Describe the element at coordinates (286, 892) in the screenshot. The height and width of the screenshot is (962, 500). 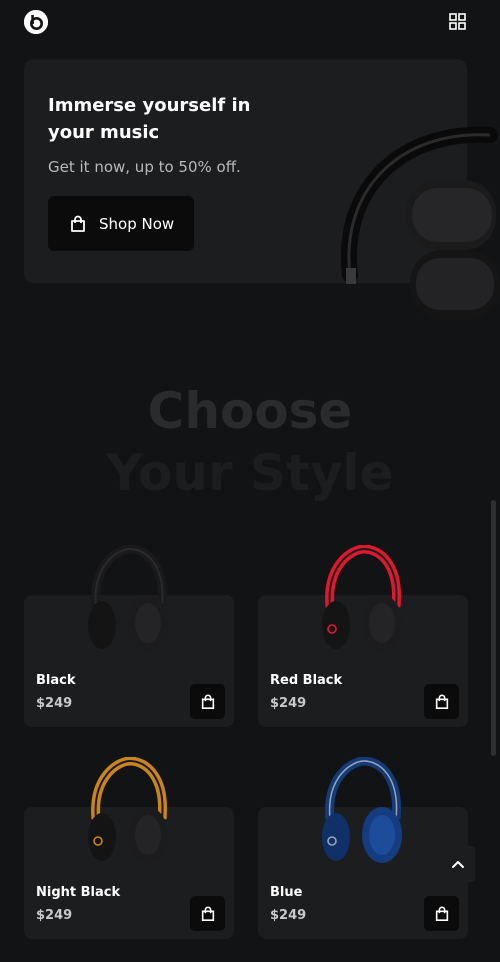
I see `product-name: Blue` at that location.